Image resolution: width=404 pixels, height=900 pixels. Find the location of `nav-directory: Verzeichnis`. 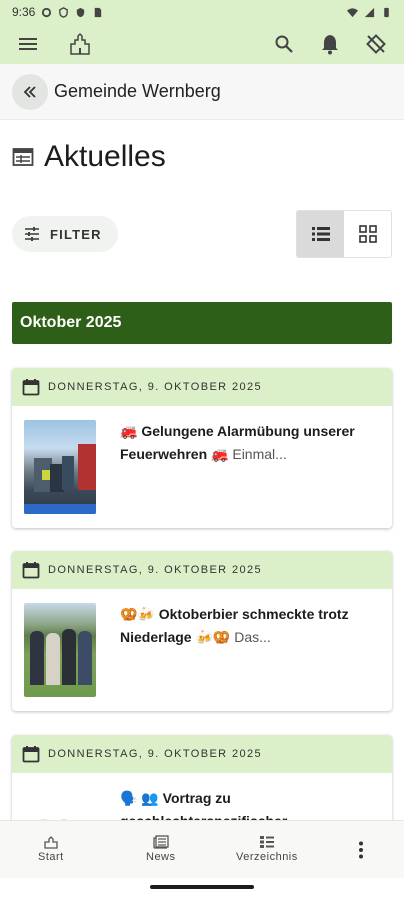

nav-directory: Verzeichnis is located at coordinates (267, 848).